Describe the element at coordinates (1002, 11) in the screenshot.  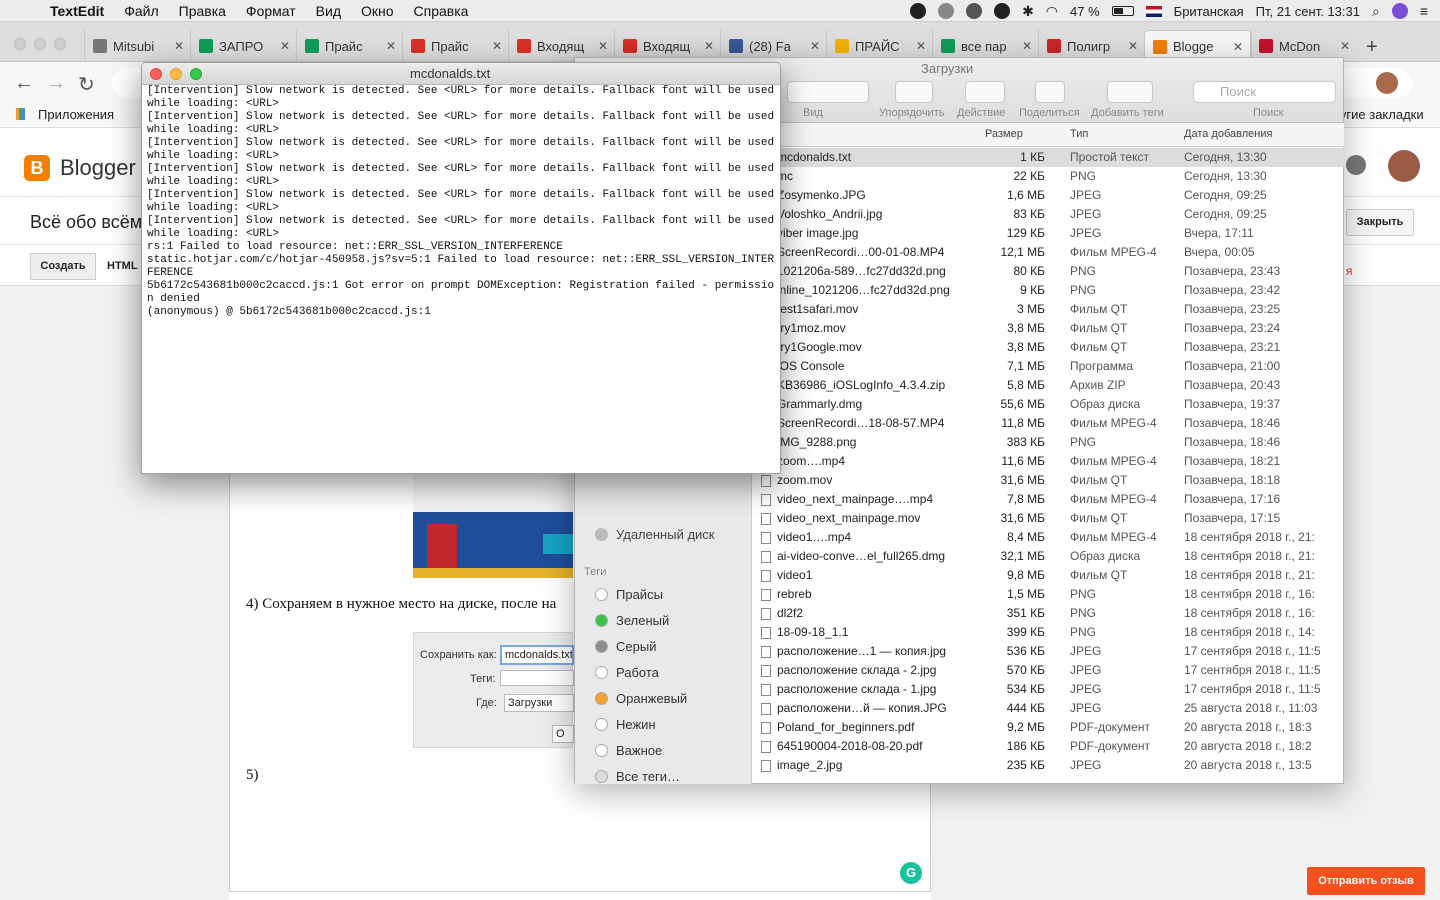
I see `skype-status-icon` at that location.